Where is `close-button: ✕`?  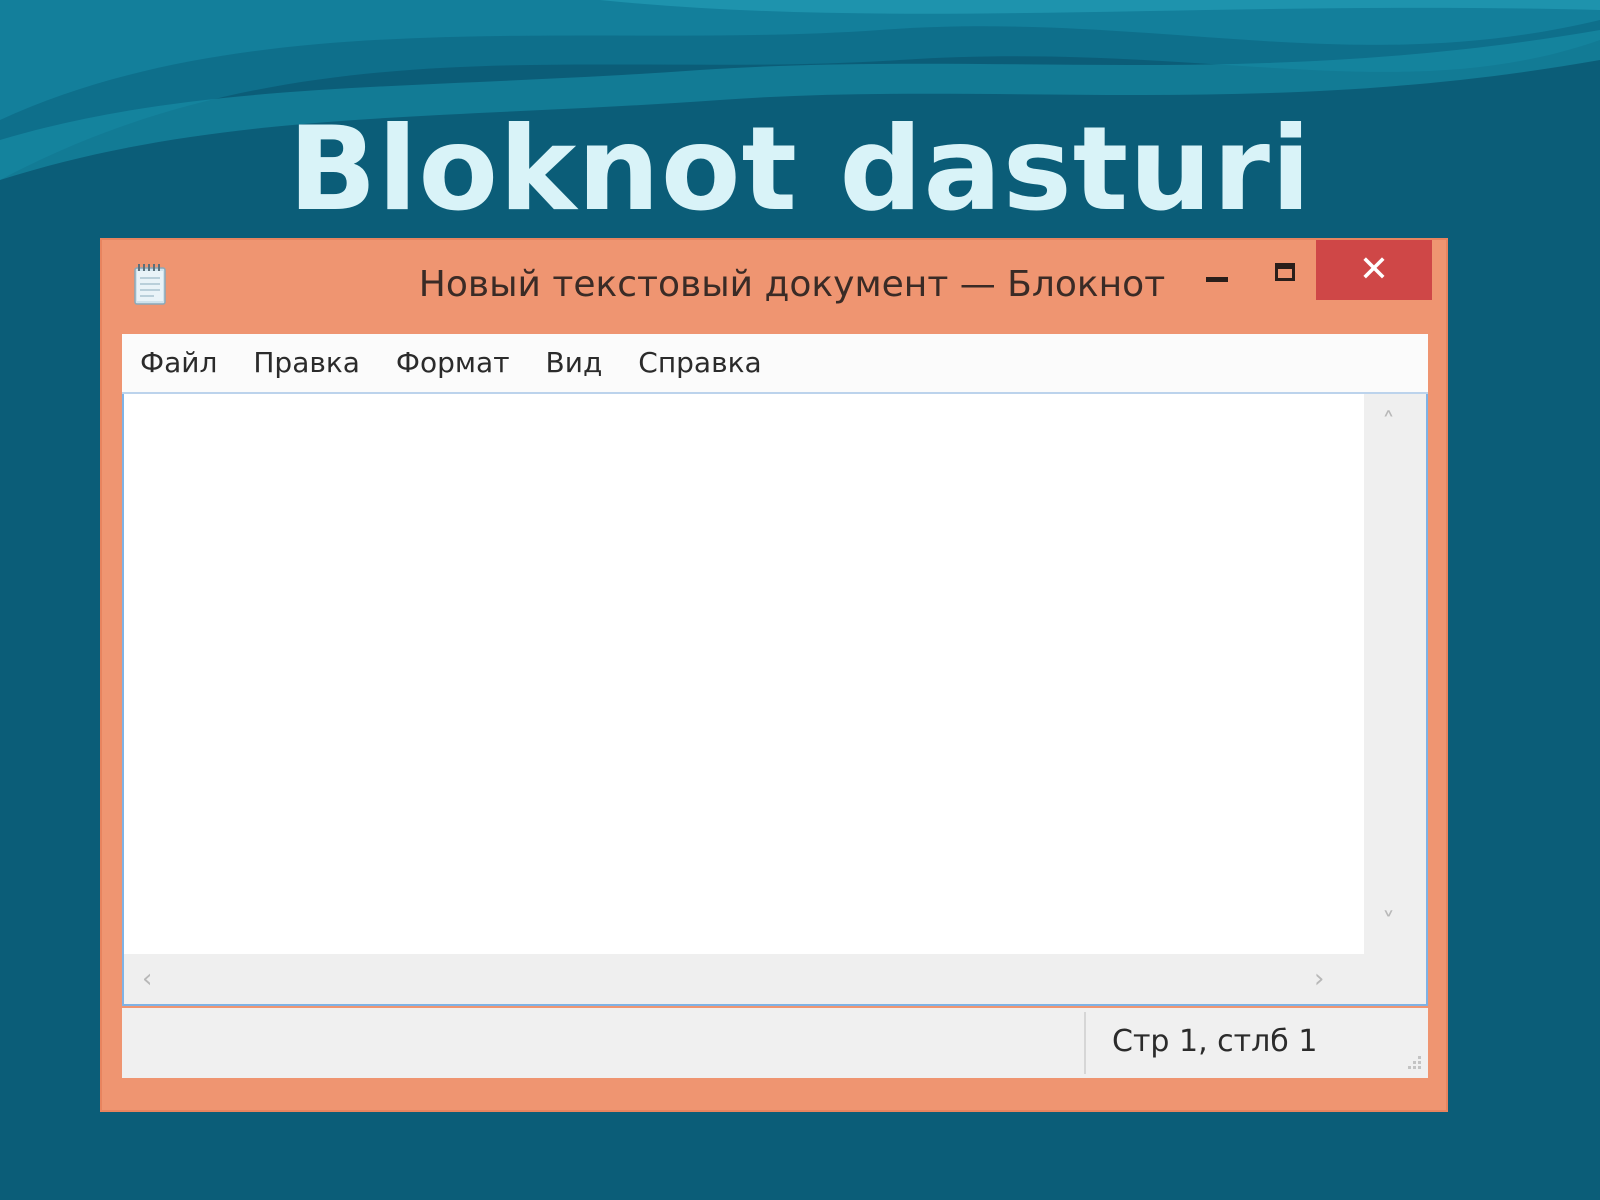
close-button: ✕ is located at coordinates (1374, 270).